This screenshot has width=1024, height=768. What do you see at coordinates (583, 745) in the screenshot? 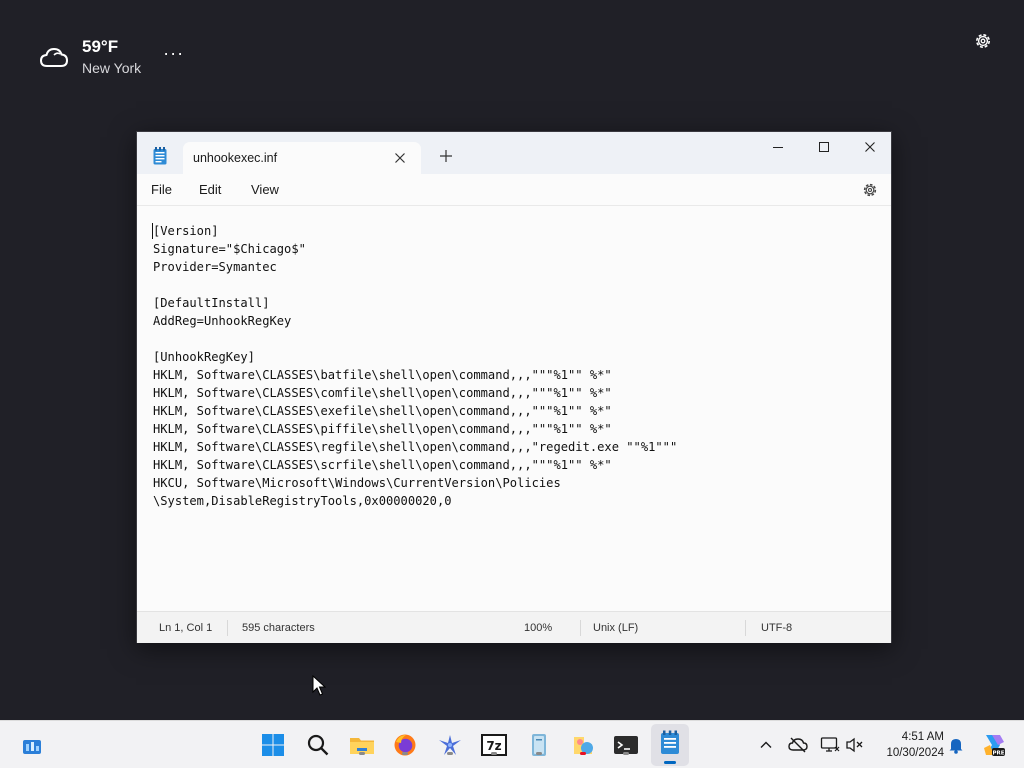
I see `paint-app-button` at bounding box center [583, 745].